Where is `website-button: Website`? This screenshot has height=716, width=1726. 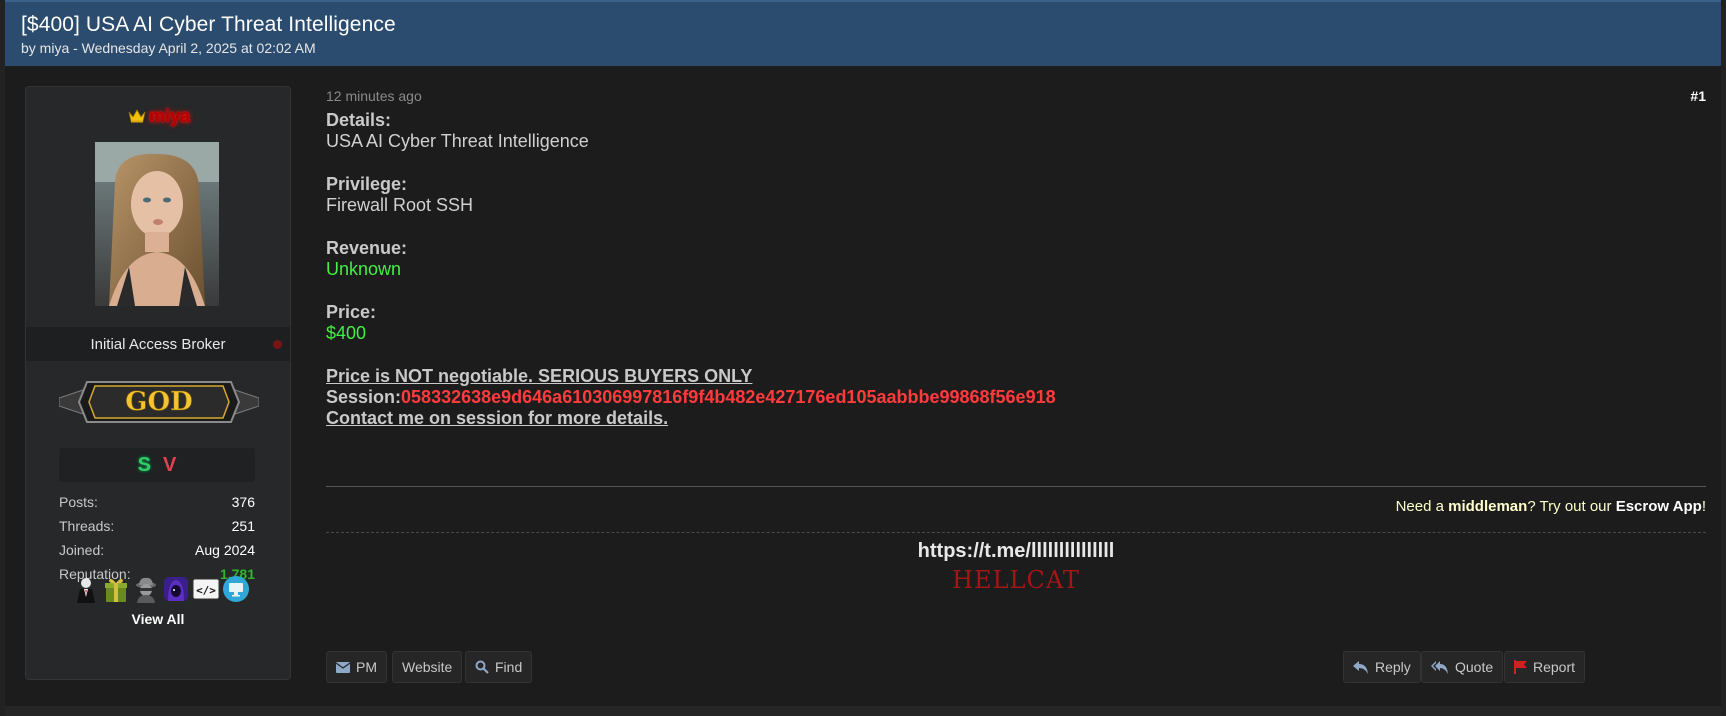 website-button: Website is located at coordinates (427, 667).